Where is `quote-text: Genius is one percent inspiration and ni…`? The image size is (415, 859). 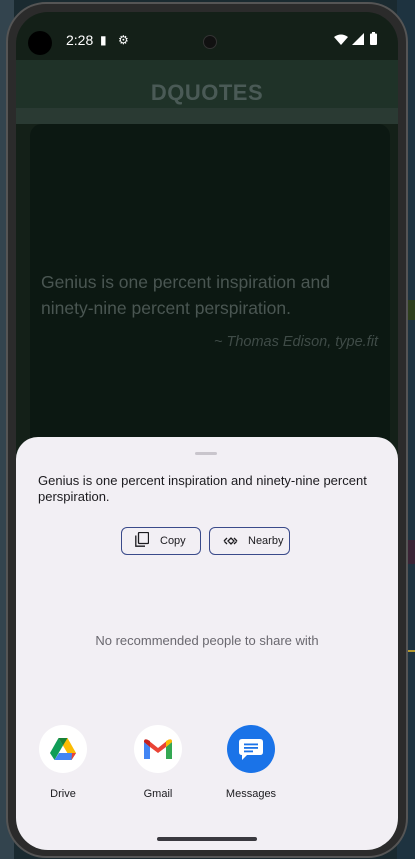
quote-text: Genius is one percent inspiration and ni… is located at coordinates (185, 295).